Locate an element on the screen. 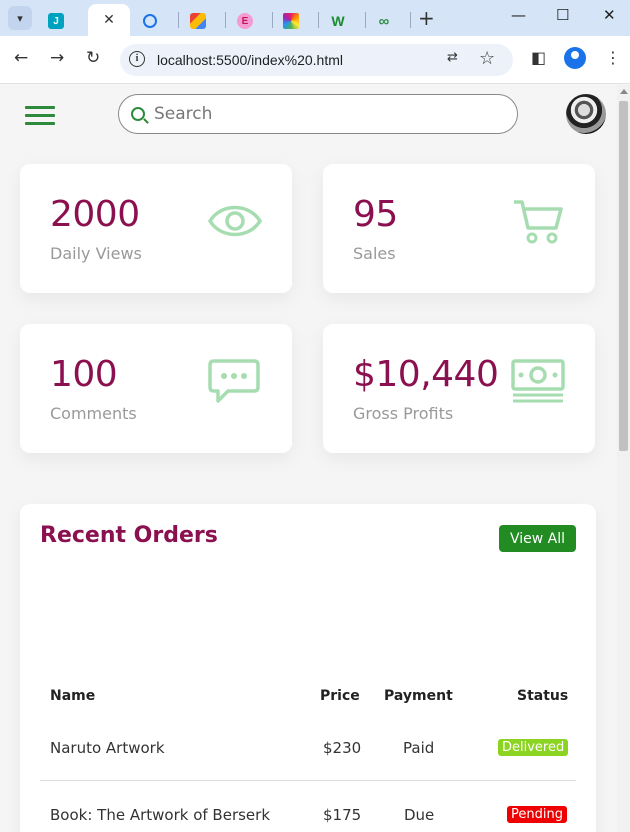  back-arrow-icon: ← is located at coordinates (21, 58).